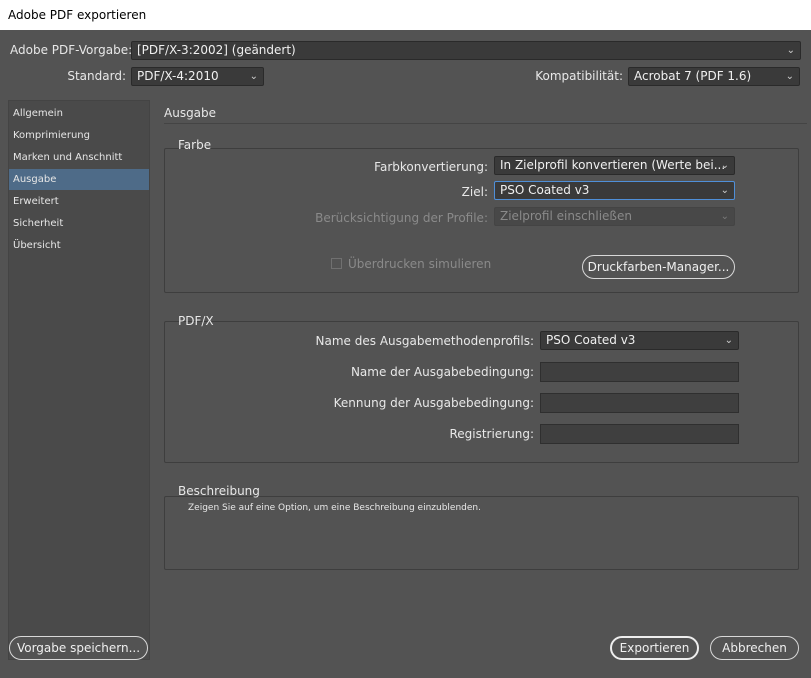 The image size is (811, 678). What do you see at coordinates (433, 403) in the screenshot?
I see `condition-id-label: Kennung der Ausgabebedingung:` at bounding box center [433, 403].